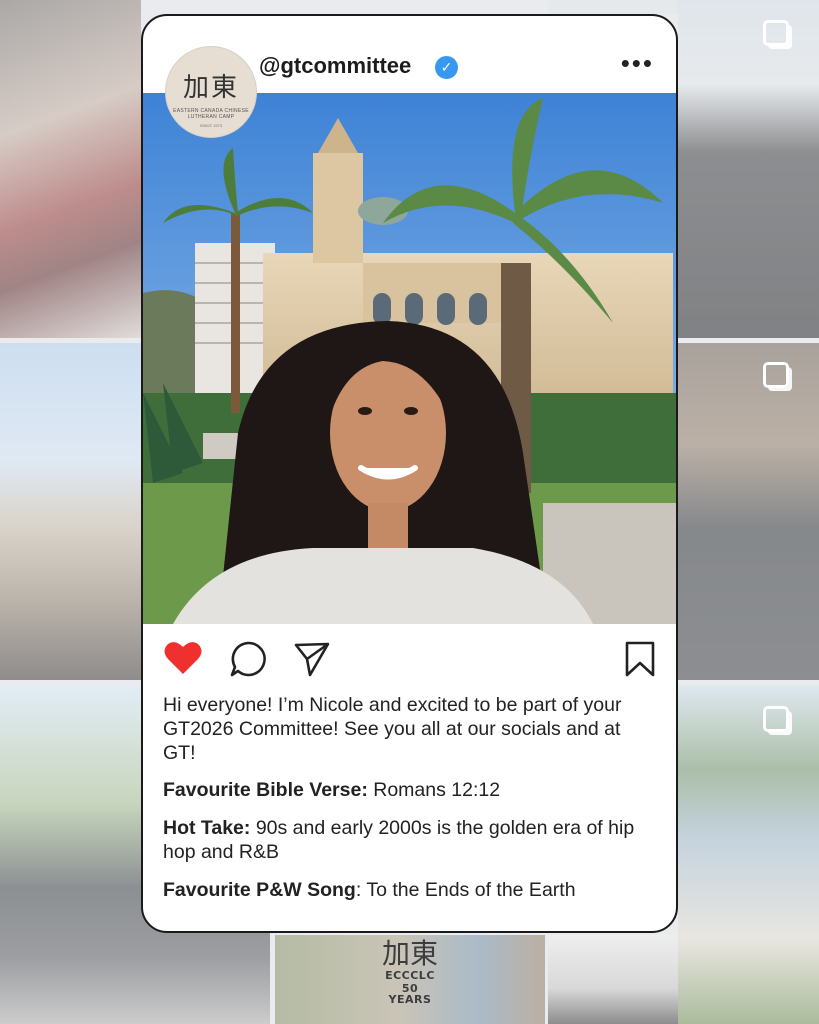 This screenshot has height=1024, width=819. What do you see at coordinates (446, 67) in the screenshot?
I see `verified-badge-icon: ✓` at bounding box center [446, 67].